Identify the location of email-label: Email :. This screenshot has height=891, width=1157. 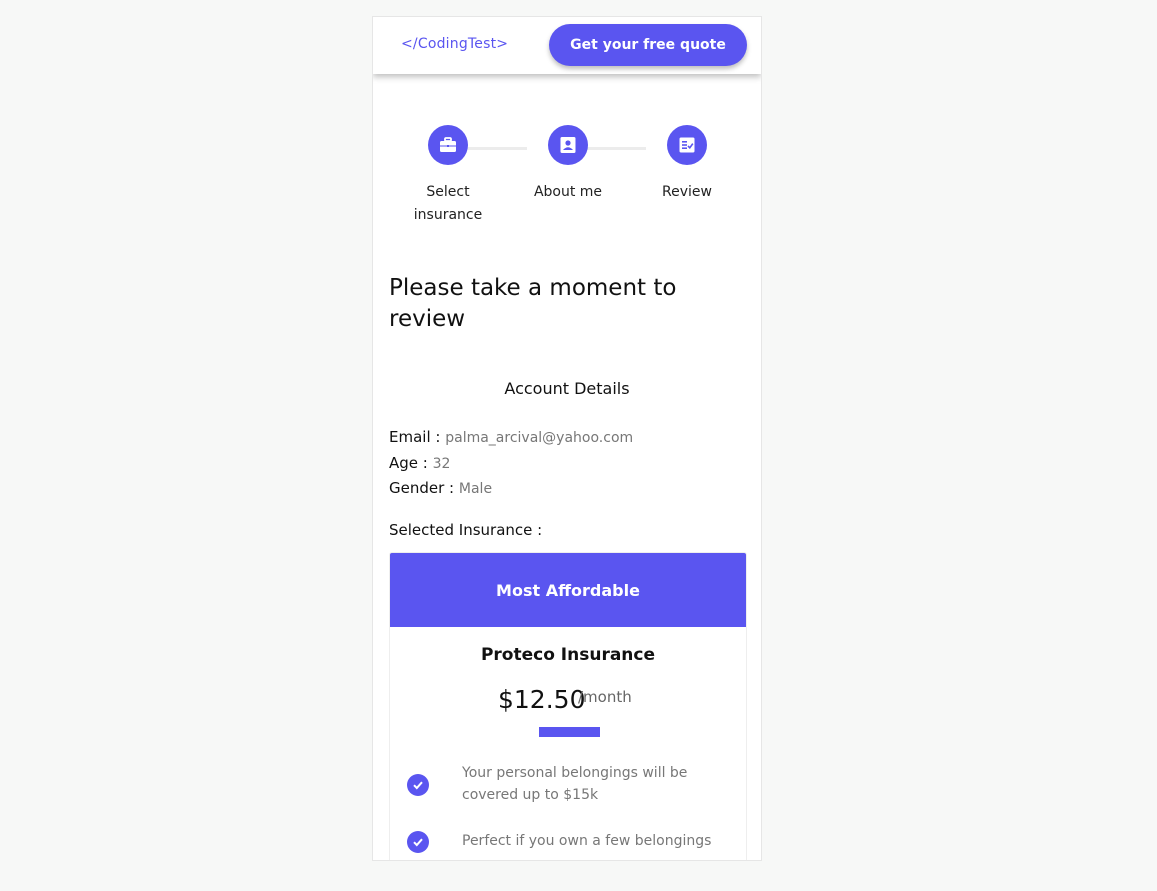
(415, 437).